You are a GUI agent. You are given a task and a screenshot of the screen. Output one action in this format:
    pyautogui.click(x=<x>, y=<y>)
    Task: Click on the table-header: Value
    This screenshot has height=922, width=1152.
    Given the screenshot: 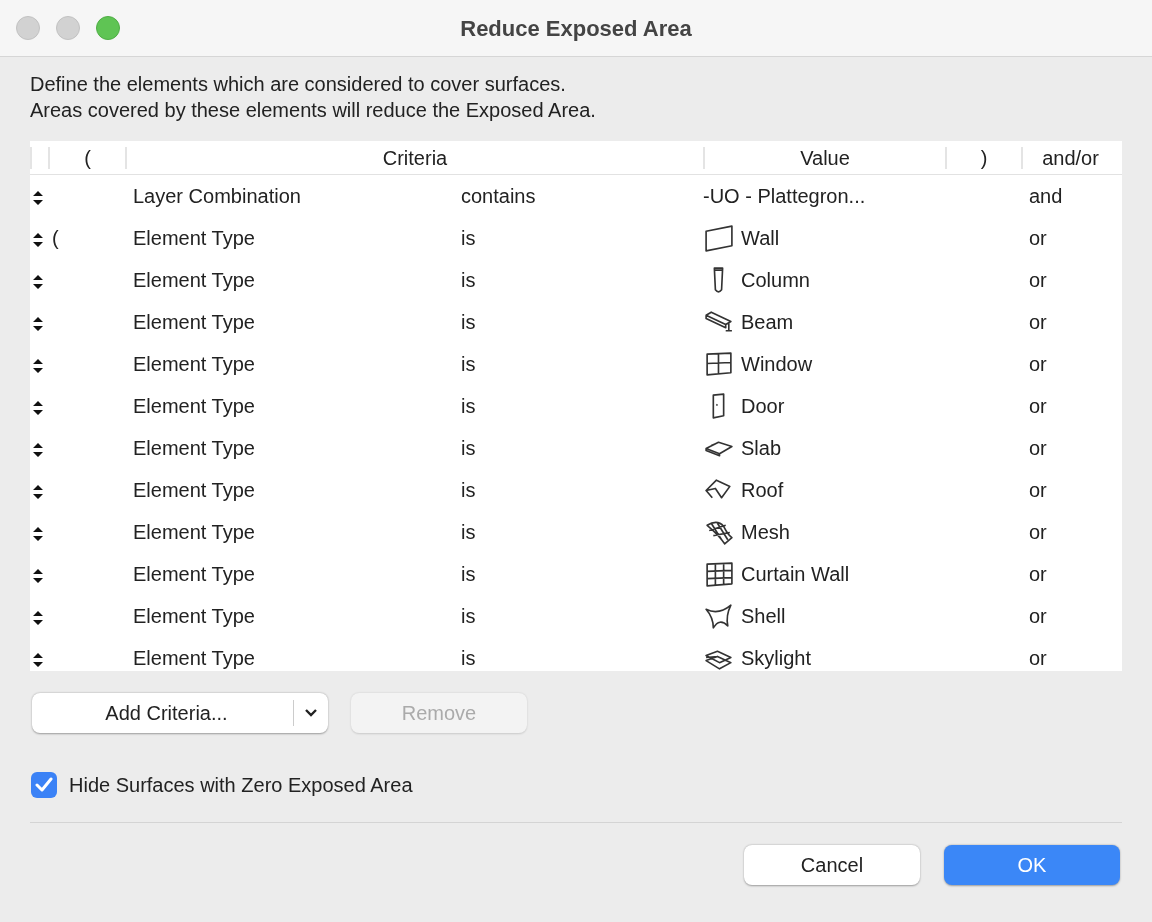 What is the action you would take?
    pyautogui.click(x=824, y=157)
    